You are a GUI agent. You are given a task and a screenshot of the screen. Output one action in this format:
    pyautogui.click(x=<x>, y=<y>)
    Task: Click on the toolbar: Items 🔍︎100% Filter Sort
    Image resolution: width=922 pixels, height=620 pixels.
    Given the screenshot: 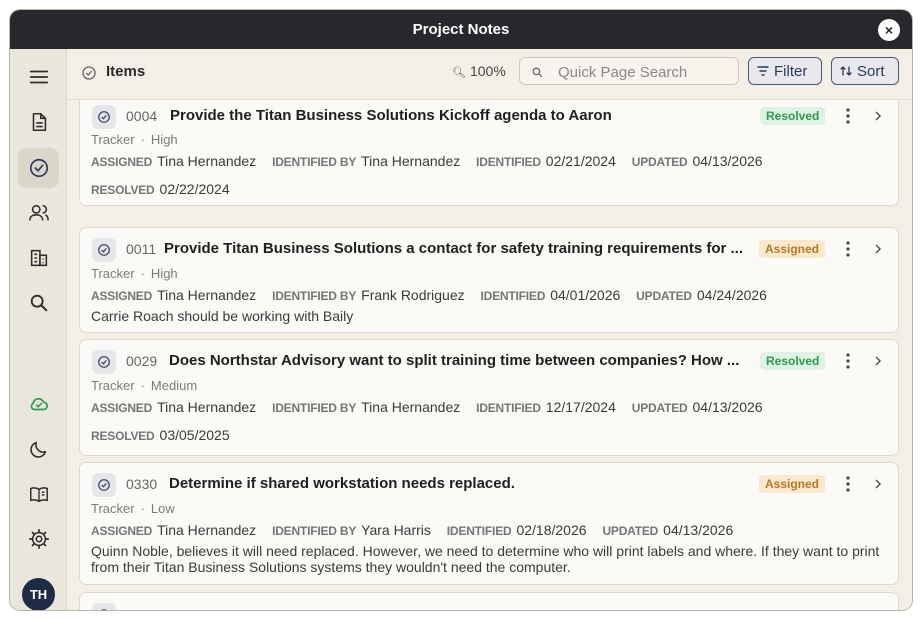 What is the action you would take?
    pyautogui.click(x=489, y=74)
    